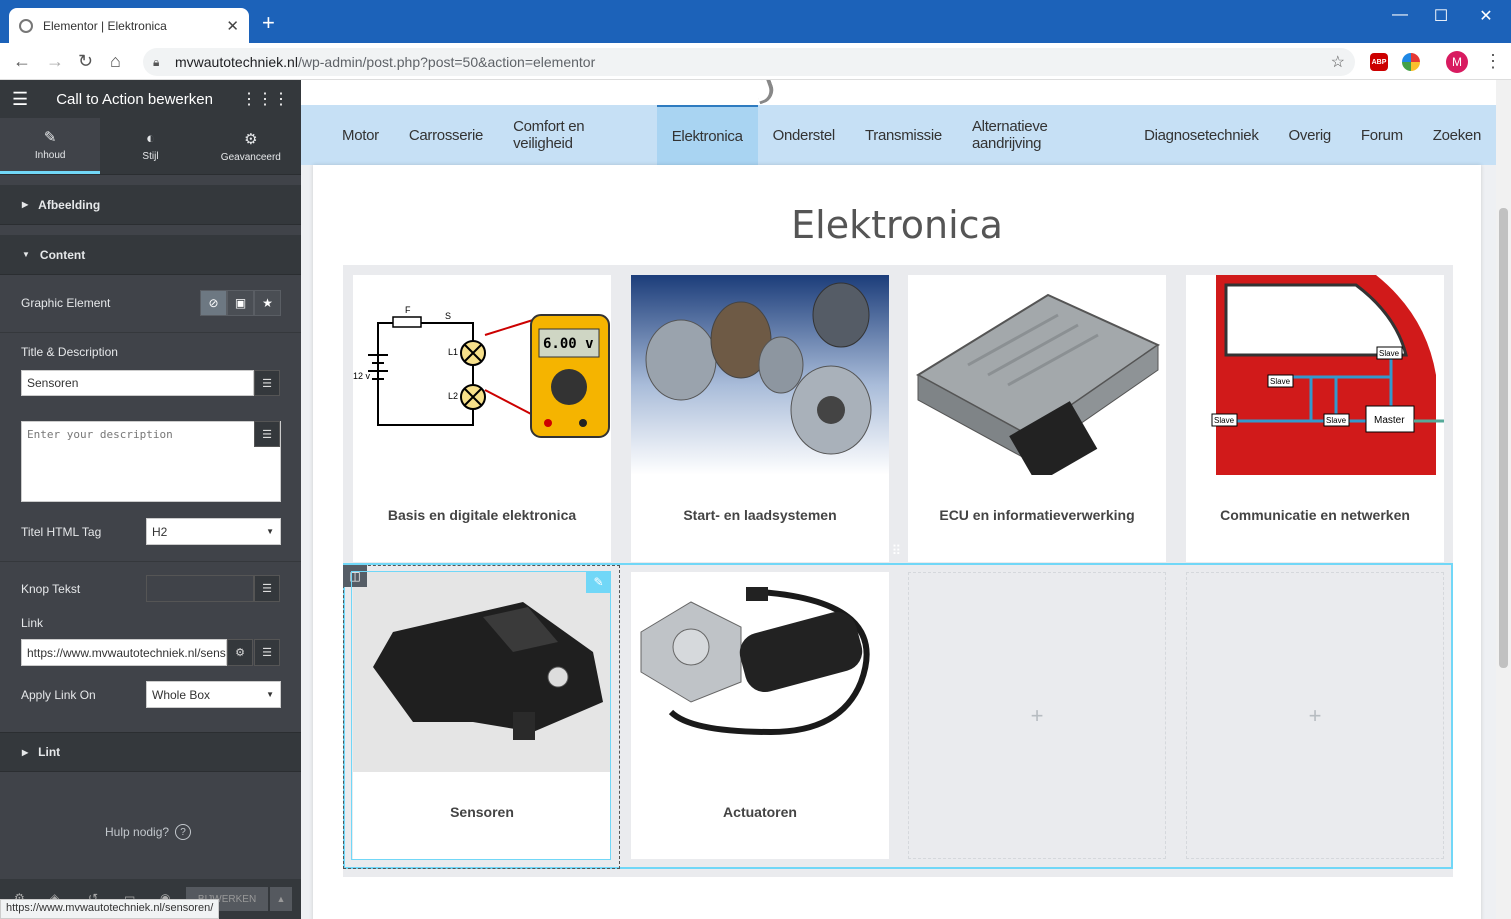  What do you see at coordinates (124, 652) in the screenshot?
I see `link-url-input: https://www.mvwautotechniek.nl/sensoren/` at bounding box center [124, 652].